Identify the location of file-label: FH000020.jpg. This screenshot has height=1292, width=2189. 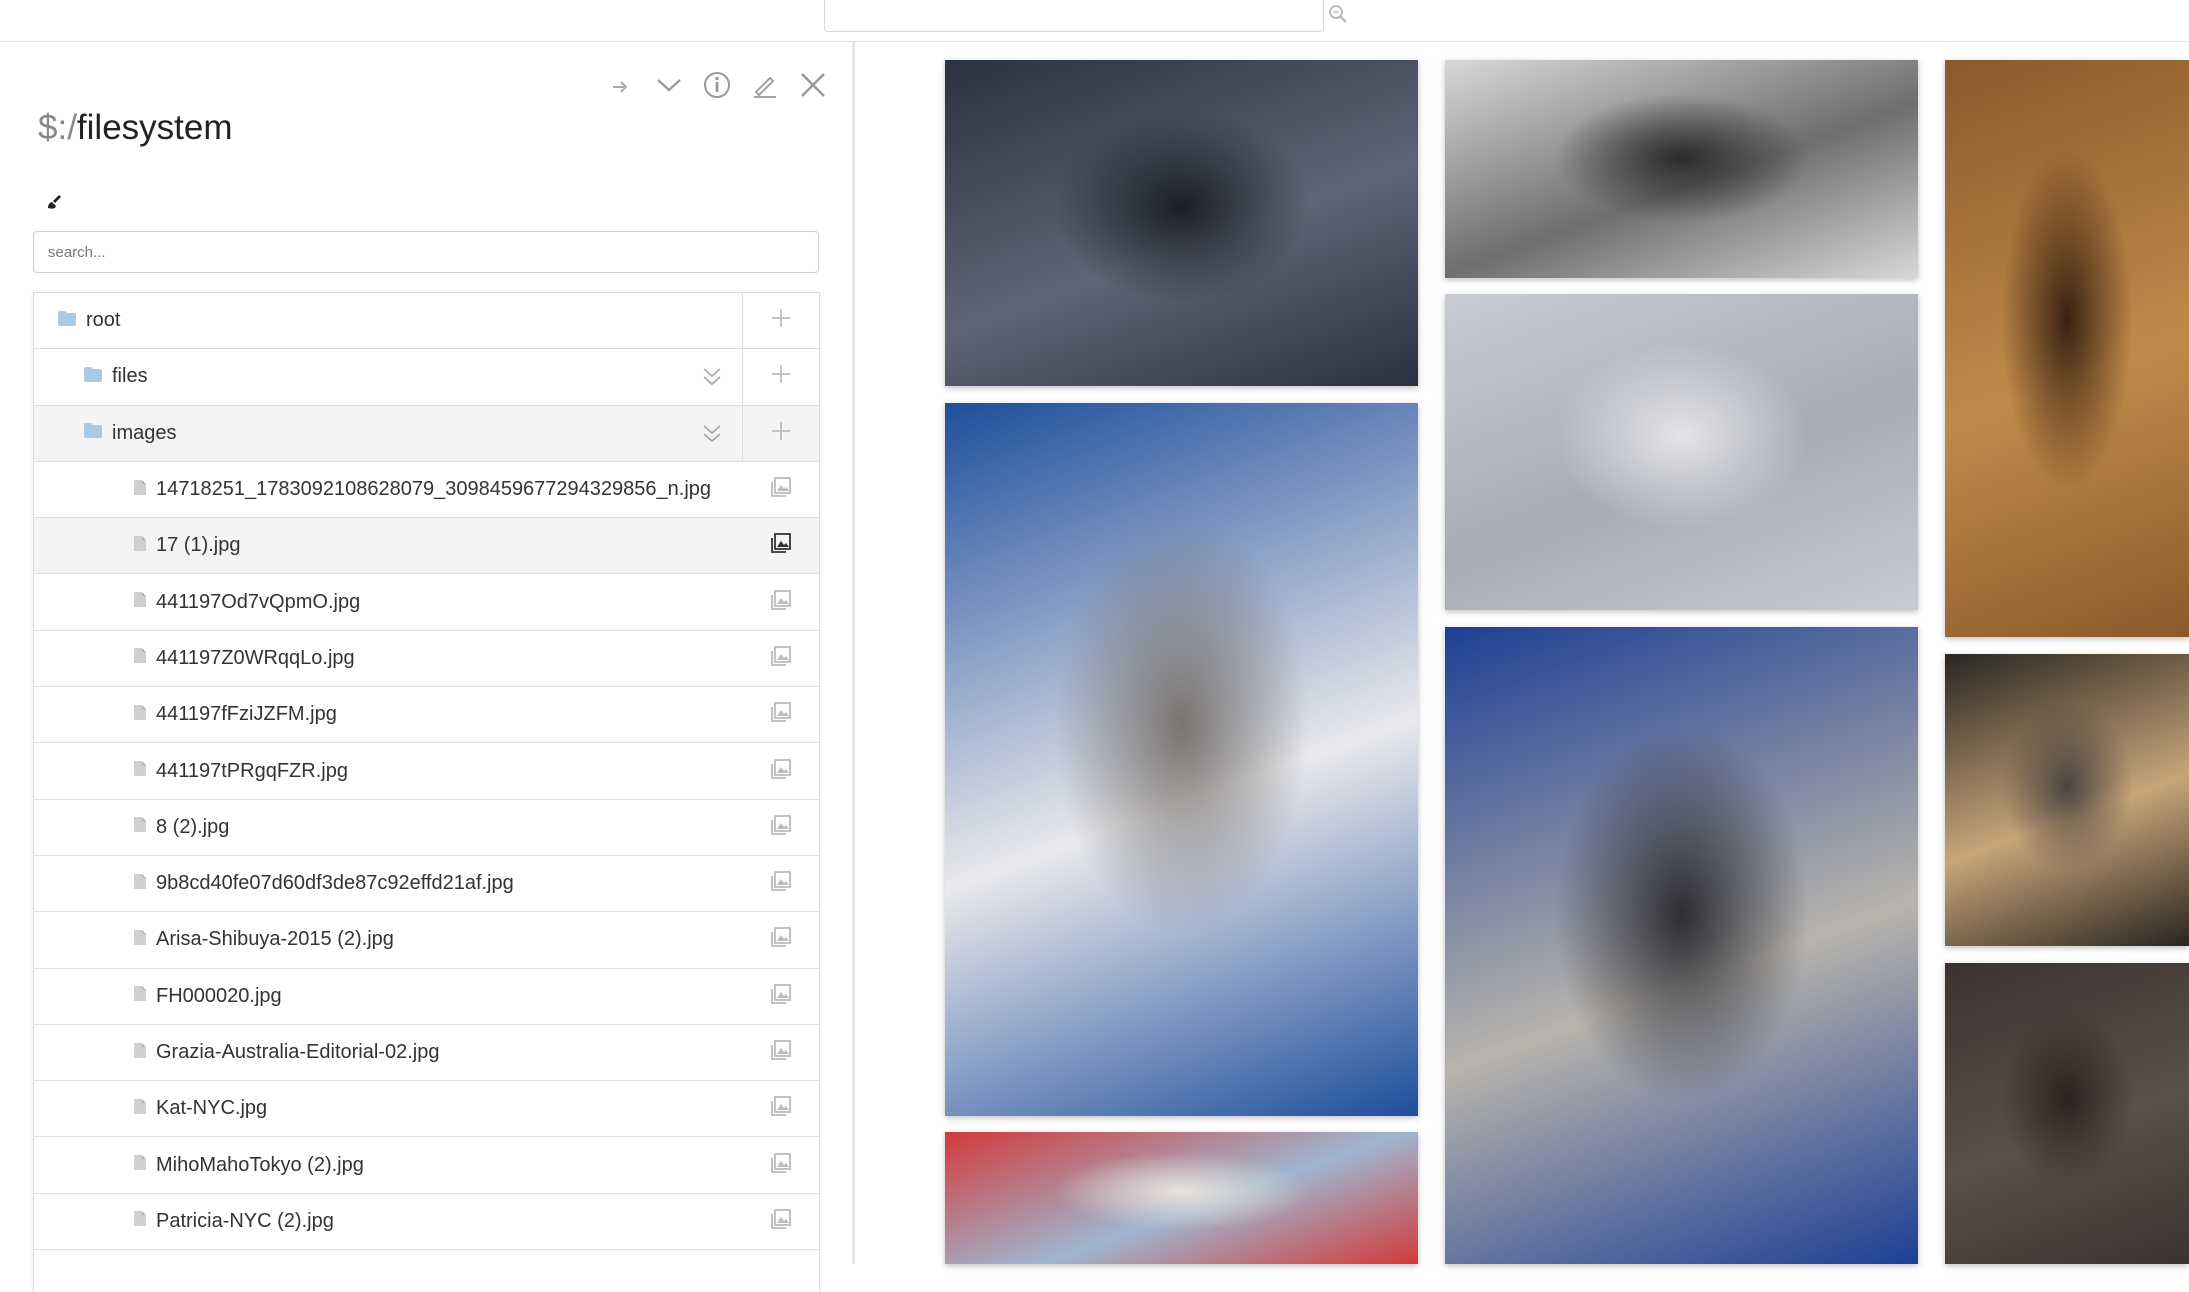
(219, 995).